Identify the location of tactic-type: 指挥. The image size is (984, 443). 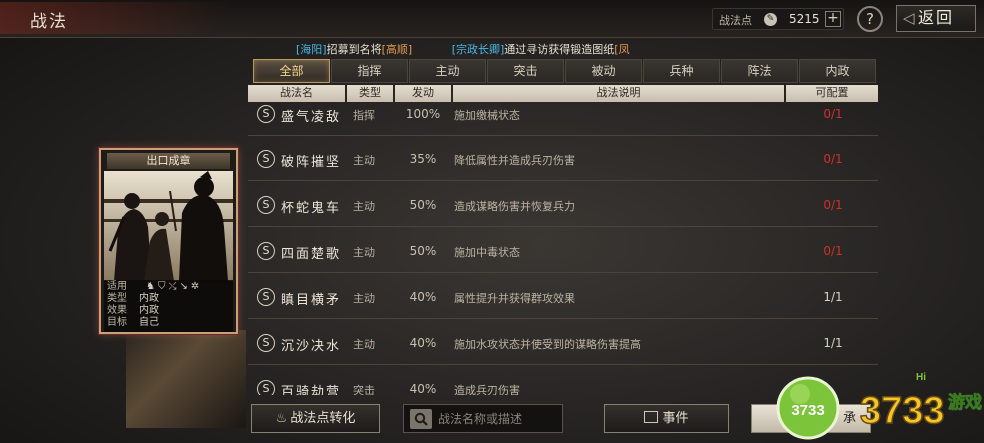
(364, 115).